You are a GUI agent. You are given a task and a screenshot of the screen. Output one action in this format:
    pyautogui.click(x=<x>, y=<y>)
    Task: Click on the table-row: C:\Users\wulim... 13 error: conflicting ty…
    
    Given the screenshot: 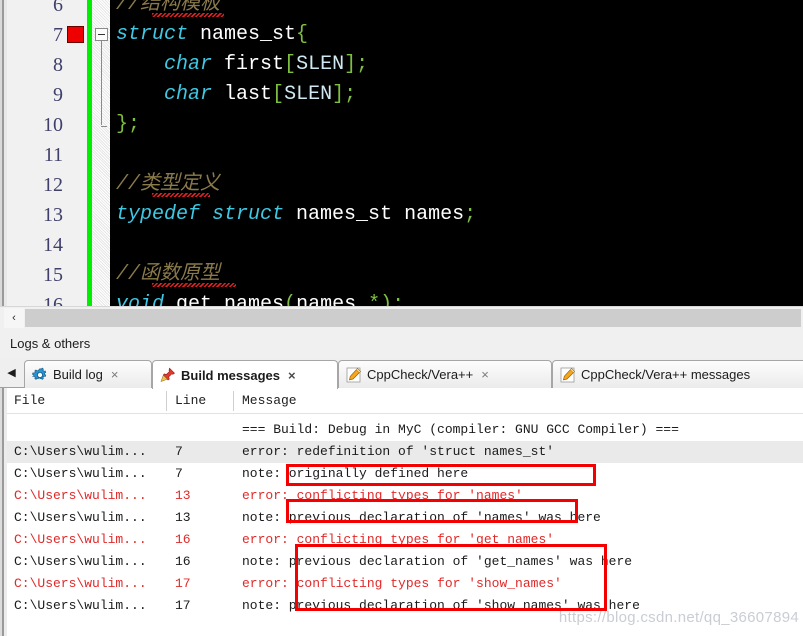 What is the action you would take?
    pyautogui.click(x=405, y=496)
    